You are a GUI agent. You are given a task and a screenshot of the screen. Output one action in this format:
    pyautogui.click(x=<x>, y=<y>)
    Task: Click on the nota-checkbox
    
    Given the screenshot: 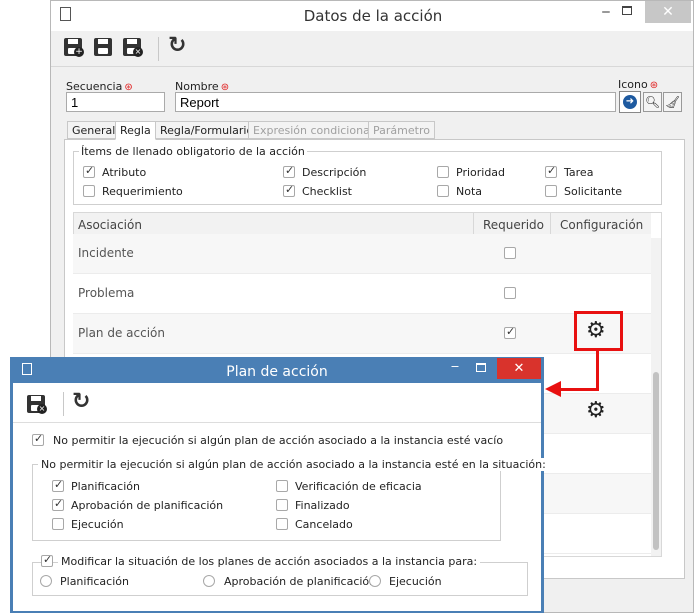 What is the action you would take?
    pyautogui.click(x=443, y=191)
    